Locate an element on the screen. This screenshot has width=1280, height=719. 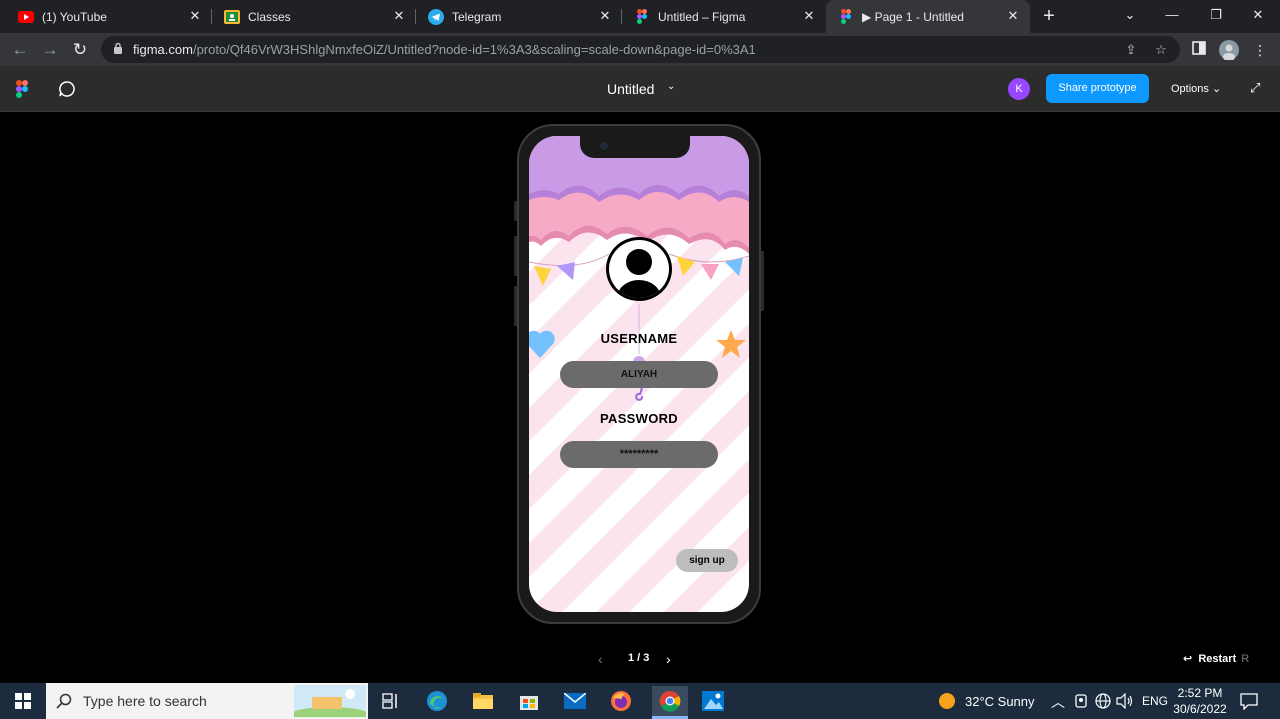
username-label: USERNAME is located at coordinates (639, 338).